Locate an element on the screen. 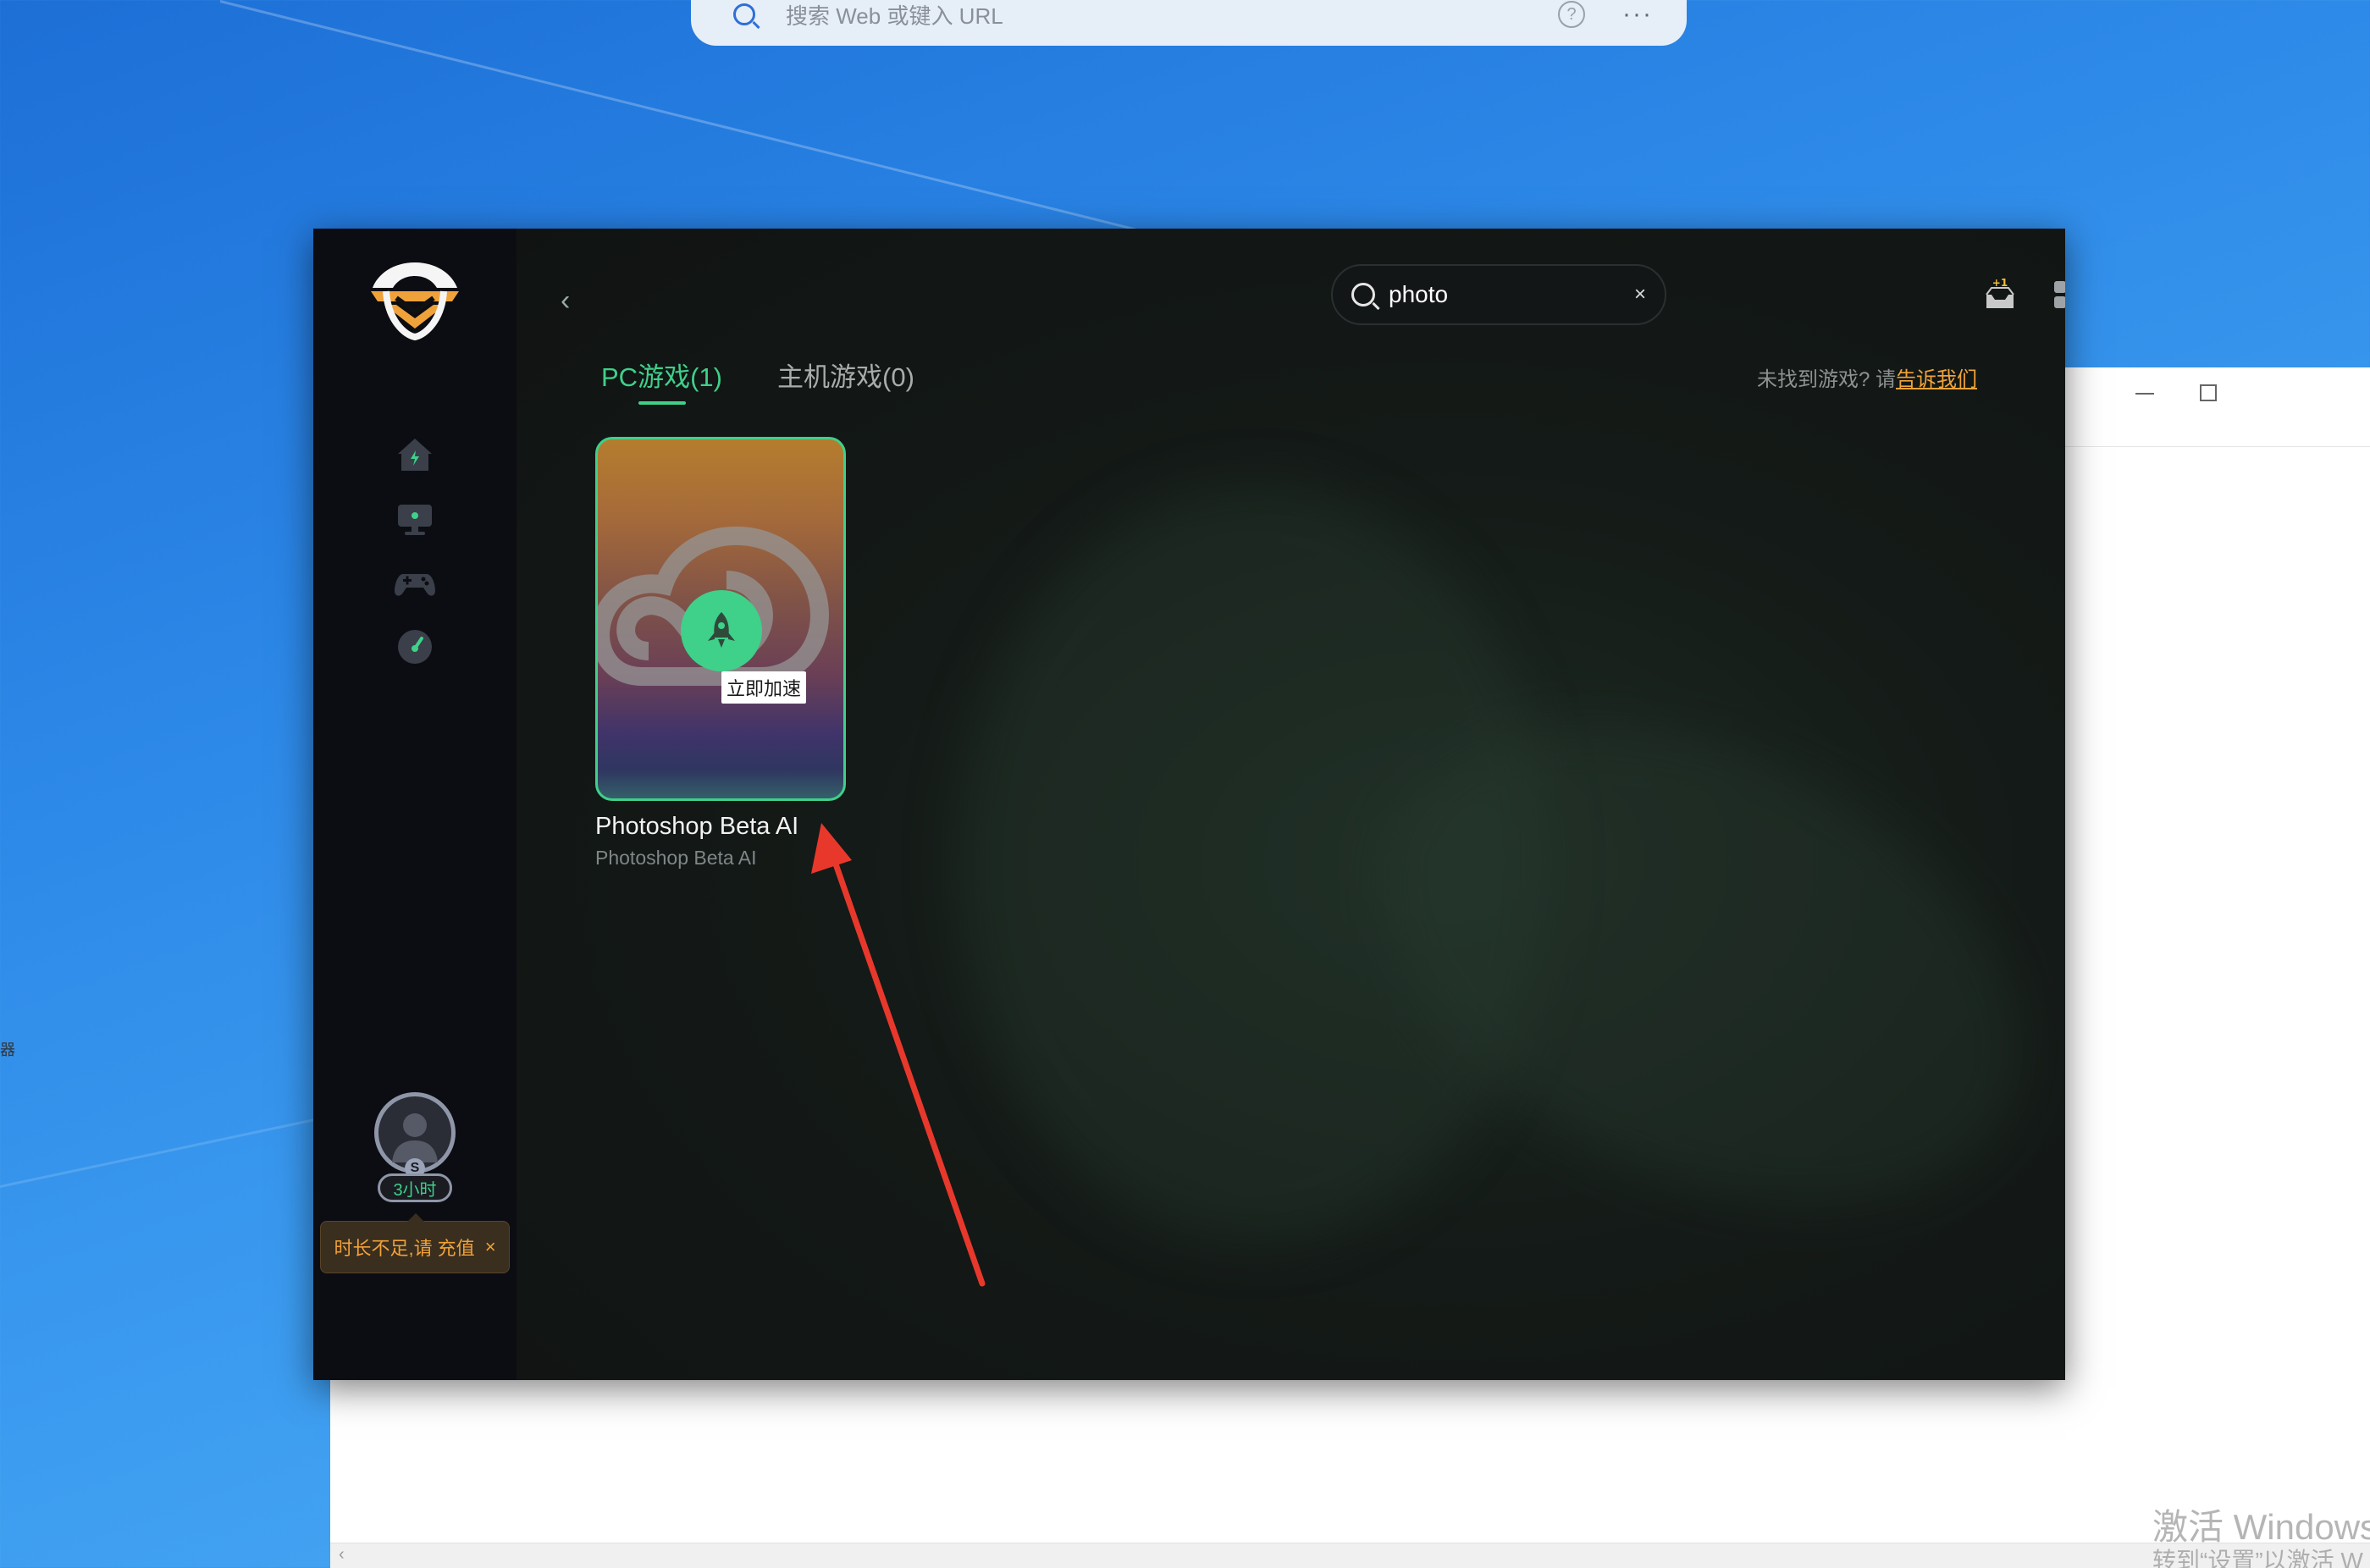 Image resolution: width=2370 pixels, height=1568 pixels. clear-search-button: × is located at coordinates (1640, 294).